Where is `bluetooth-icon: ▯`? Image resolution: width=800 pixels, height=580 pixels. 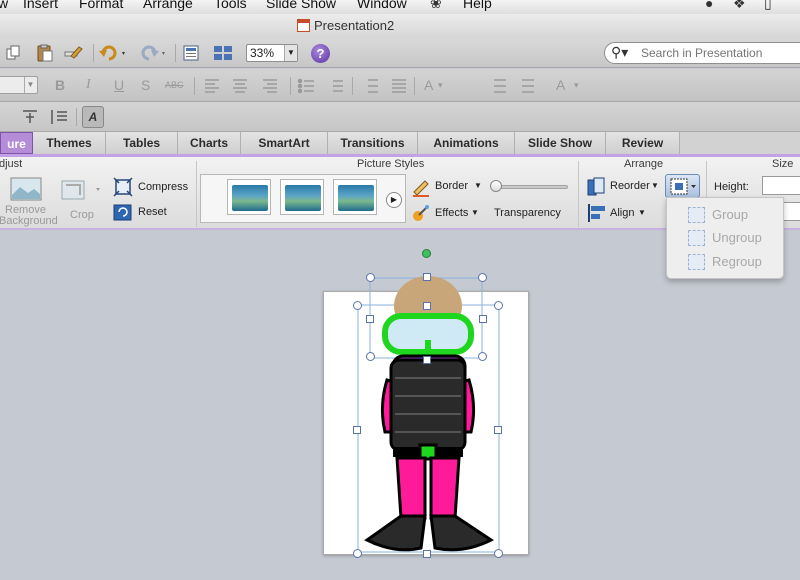 bluetooth-icon: ▯ is located at coordinates (768, 6).